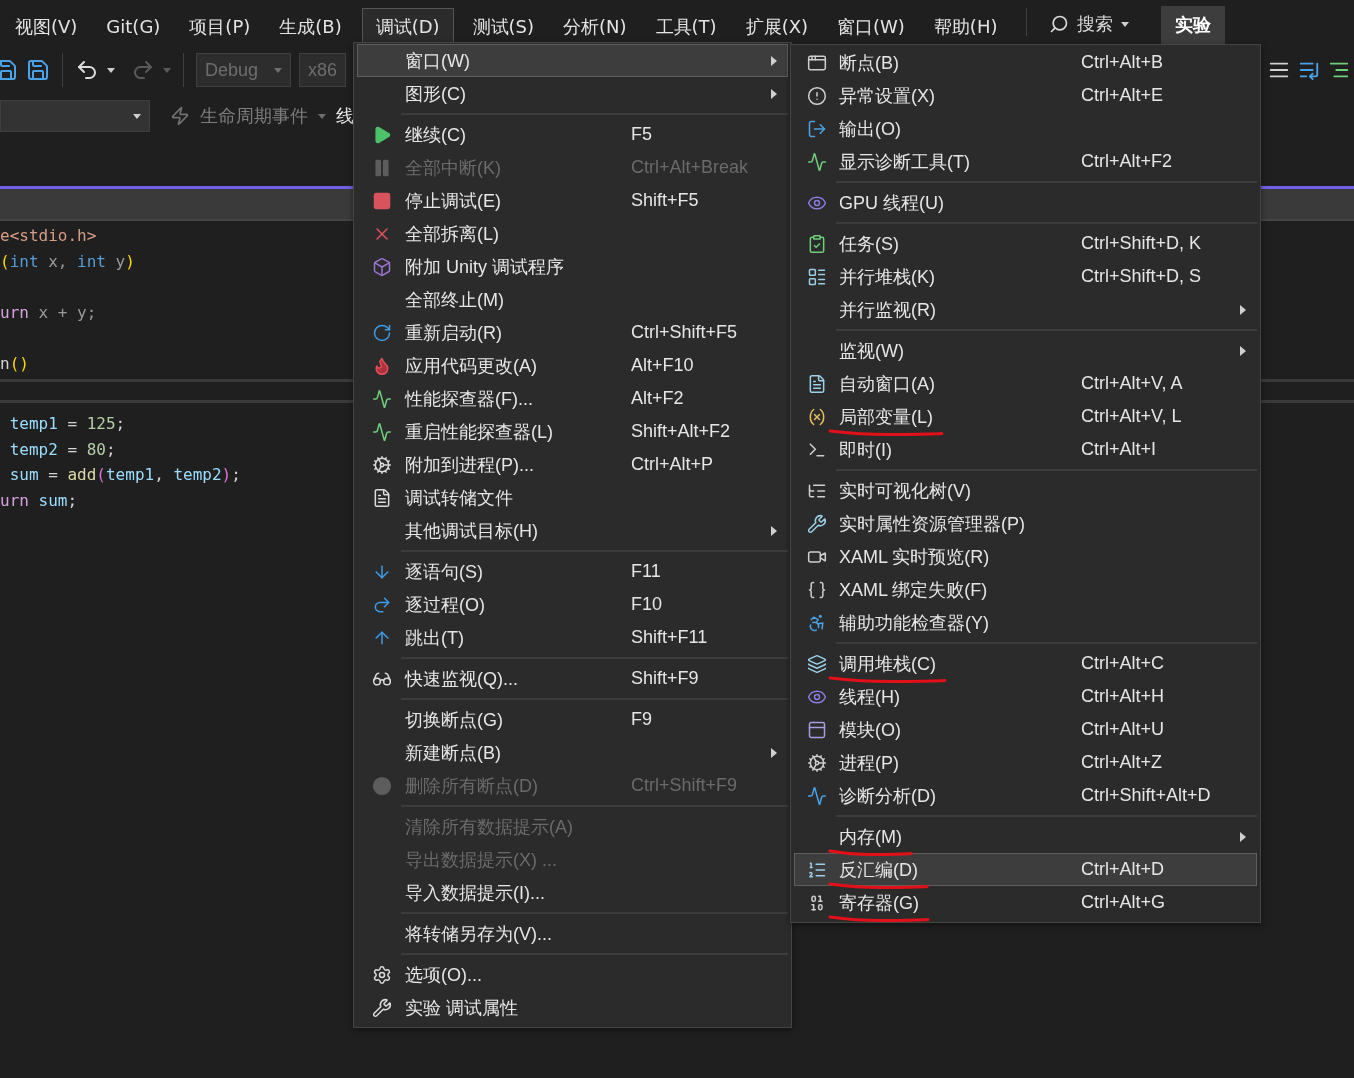  What do you see at coordinates (39, 500) in the screenshot?
I see `code-line: urn sum;` at bounding box center [39, 500].